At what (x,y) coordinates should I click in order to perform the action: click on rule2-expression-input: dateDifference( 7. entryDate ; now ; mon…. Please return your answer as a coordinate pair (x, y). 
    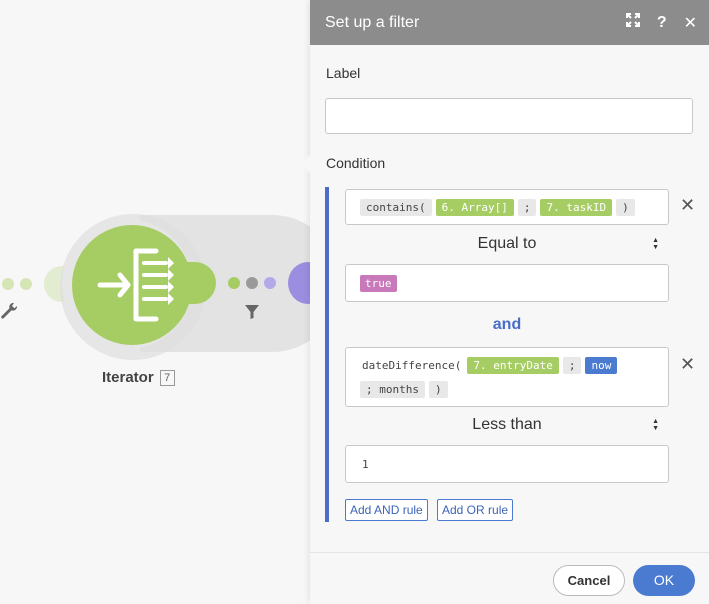
    Looking at the image, I should click on (507, 377).